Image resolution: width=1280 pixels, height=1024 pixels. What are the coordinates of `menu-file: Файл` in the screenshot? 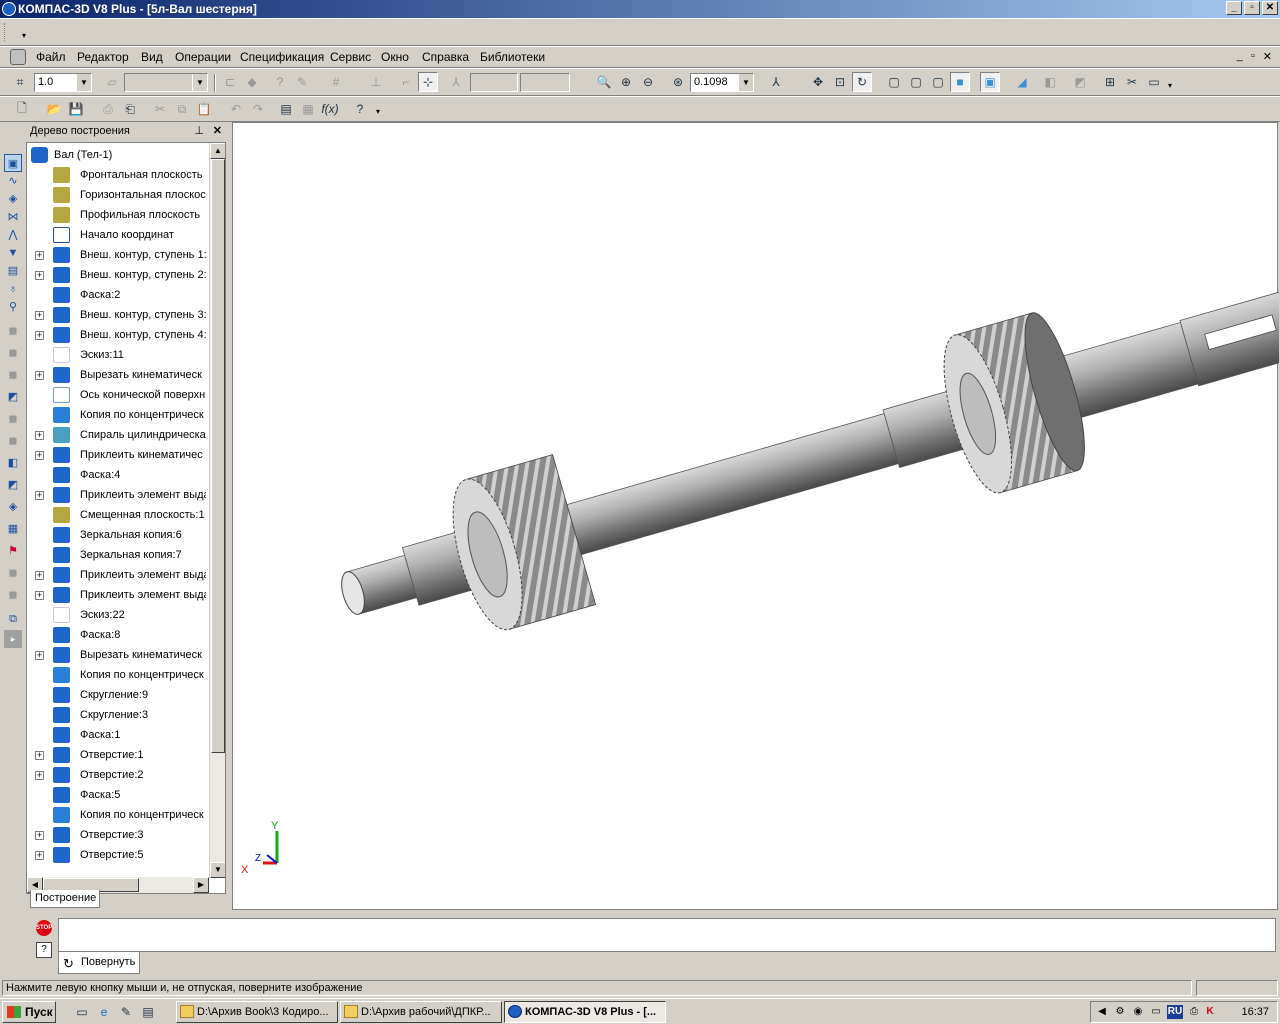 It's located at (51, 57).